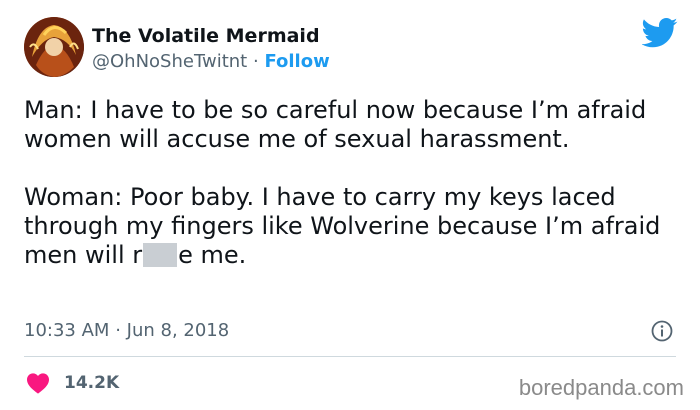  I want to click on handle-row: @OhNoSheTwitnt · Follow, so click(211, 62).